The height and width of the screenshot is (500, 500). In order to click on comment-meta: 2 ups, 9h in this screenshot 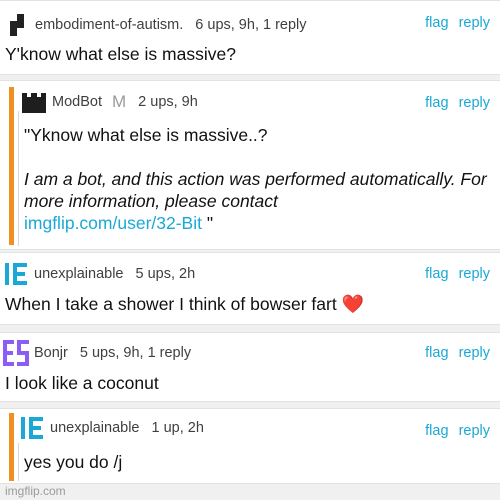, I will do `click(168, 102)`.